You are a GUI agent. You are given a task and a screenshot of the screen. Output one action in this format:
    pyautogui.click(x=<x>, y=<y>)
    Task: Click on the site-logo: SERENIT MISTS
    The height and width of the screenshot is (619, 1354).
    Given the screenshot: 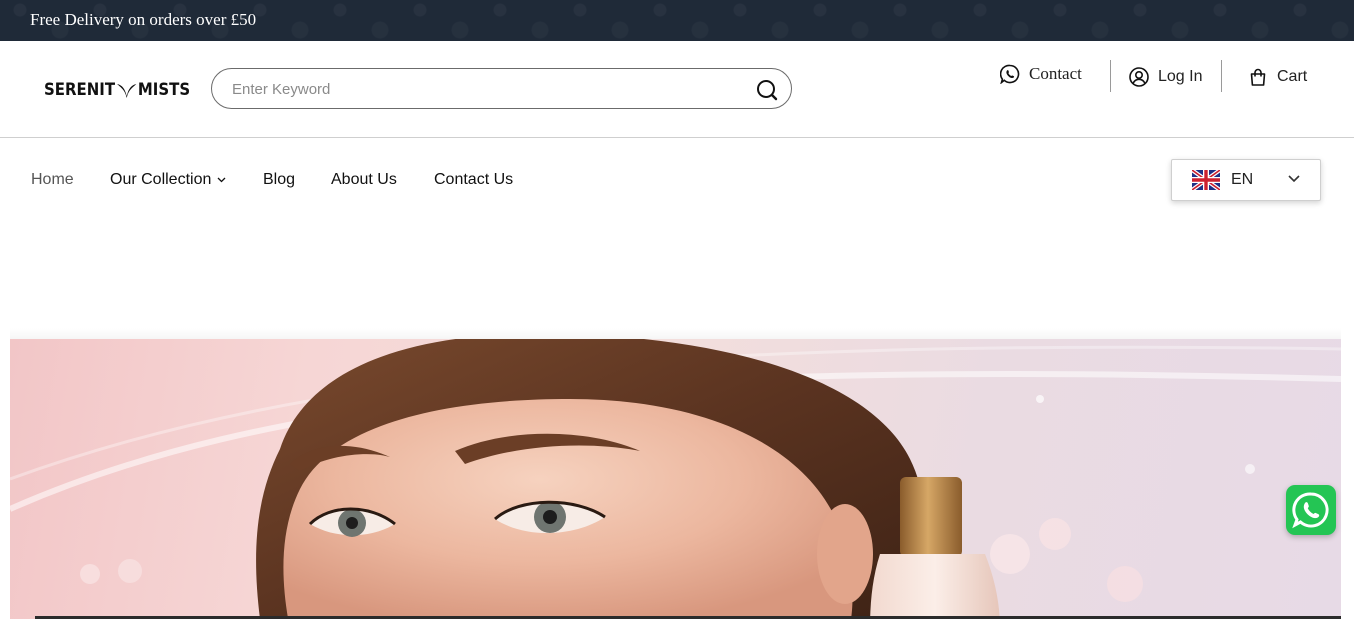 What is the action you would take?
    pyautogui.click(x=117, y=90)
    